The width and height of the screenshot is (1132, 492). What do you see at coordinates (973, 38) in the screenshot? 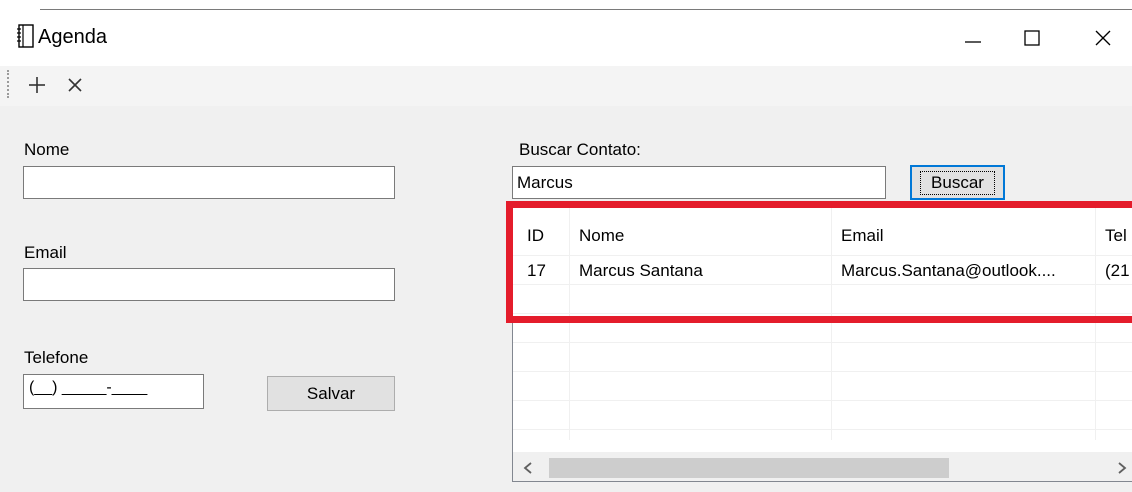
I see `minimize-button` at bounding box center [973, 38].